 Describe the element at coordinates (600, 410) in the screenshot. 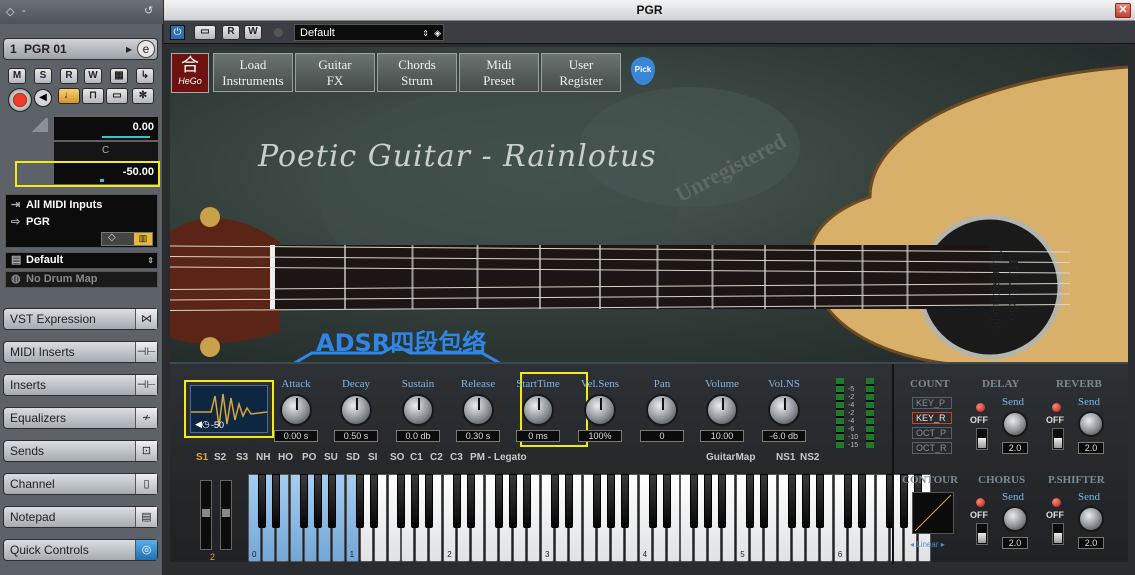

I see `knob-velsens` at that location.